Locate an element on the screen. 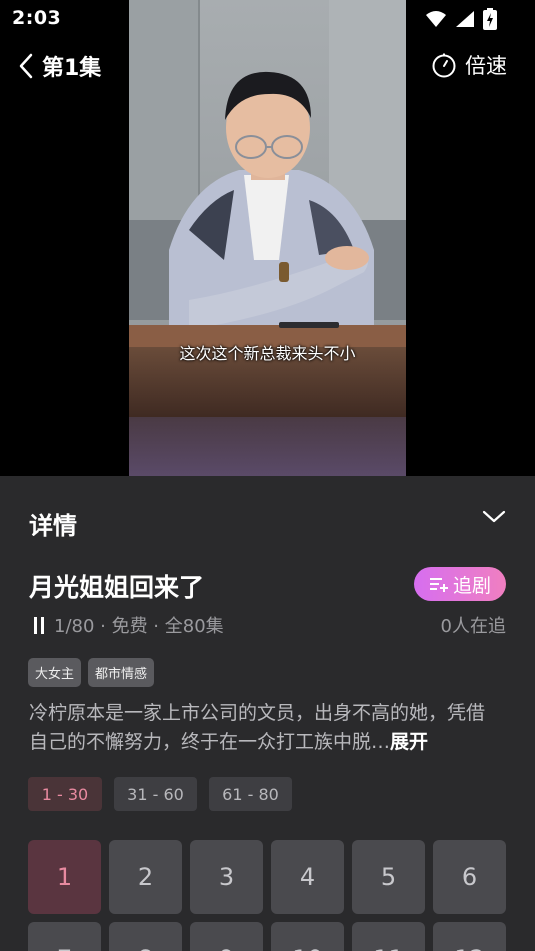 This screenshot has height=951, width=535. player-topbar: 第1集 倍速 is located at coordinates (267, 68).